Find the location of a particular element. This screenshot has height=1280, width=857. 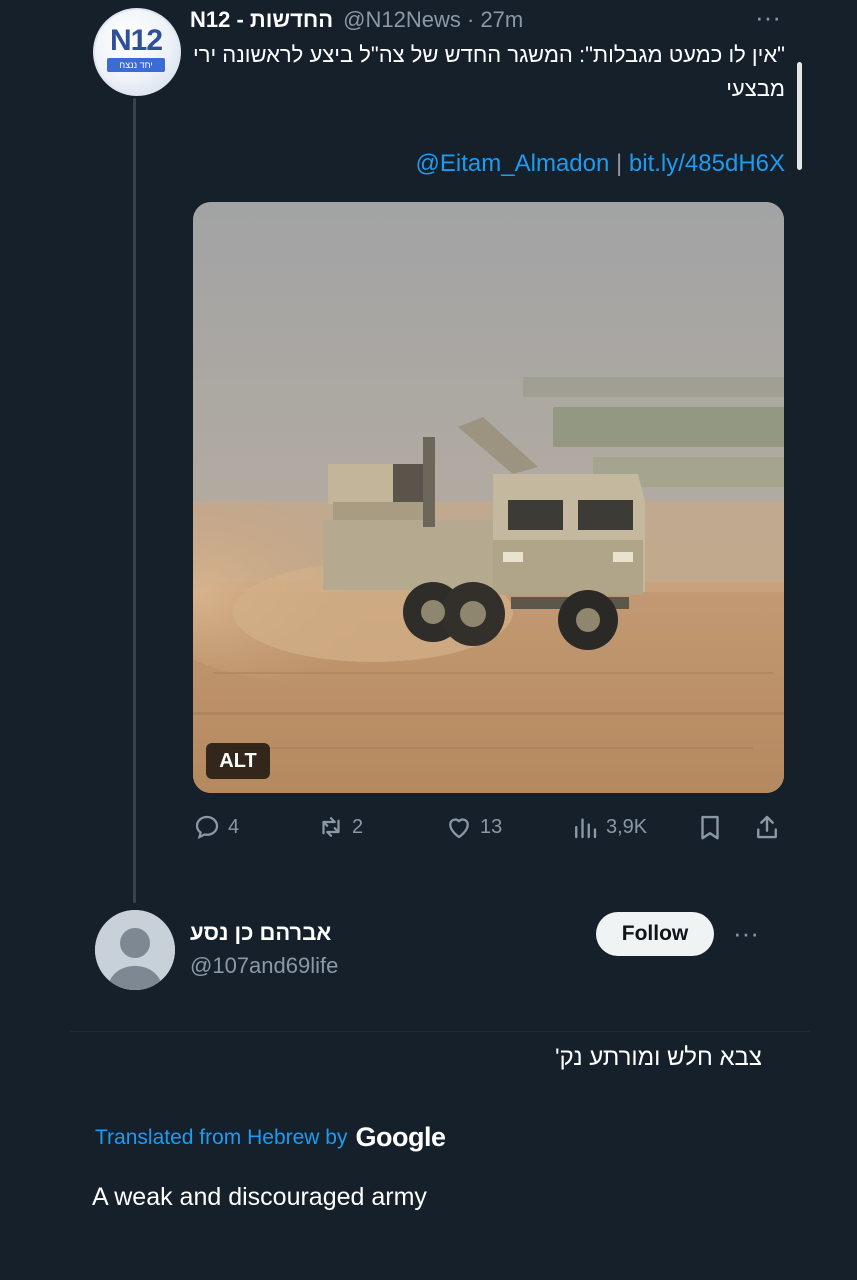

google-logo: Google is located at coordinates (400, 1137).